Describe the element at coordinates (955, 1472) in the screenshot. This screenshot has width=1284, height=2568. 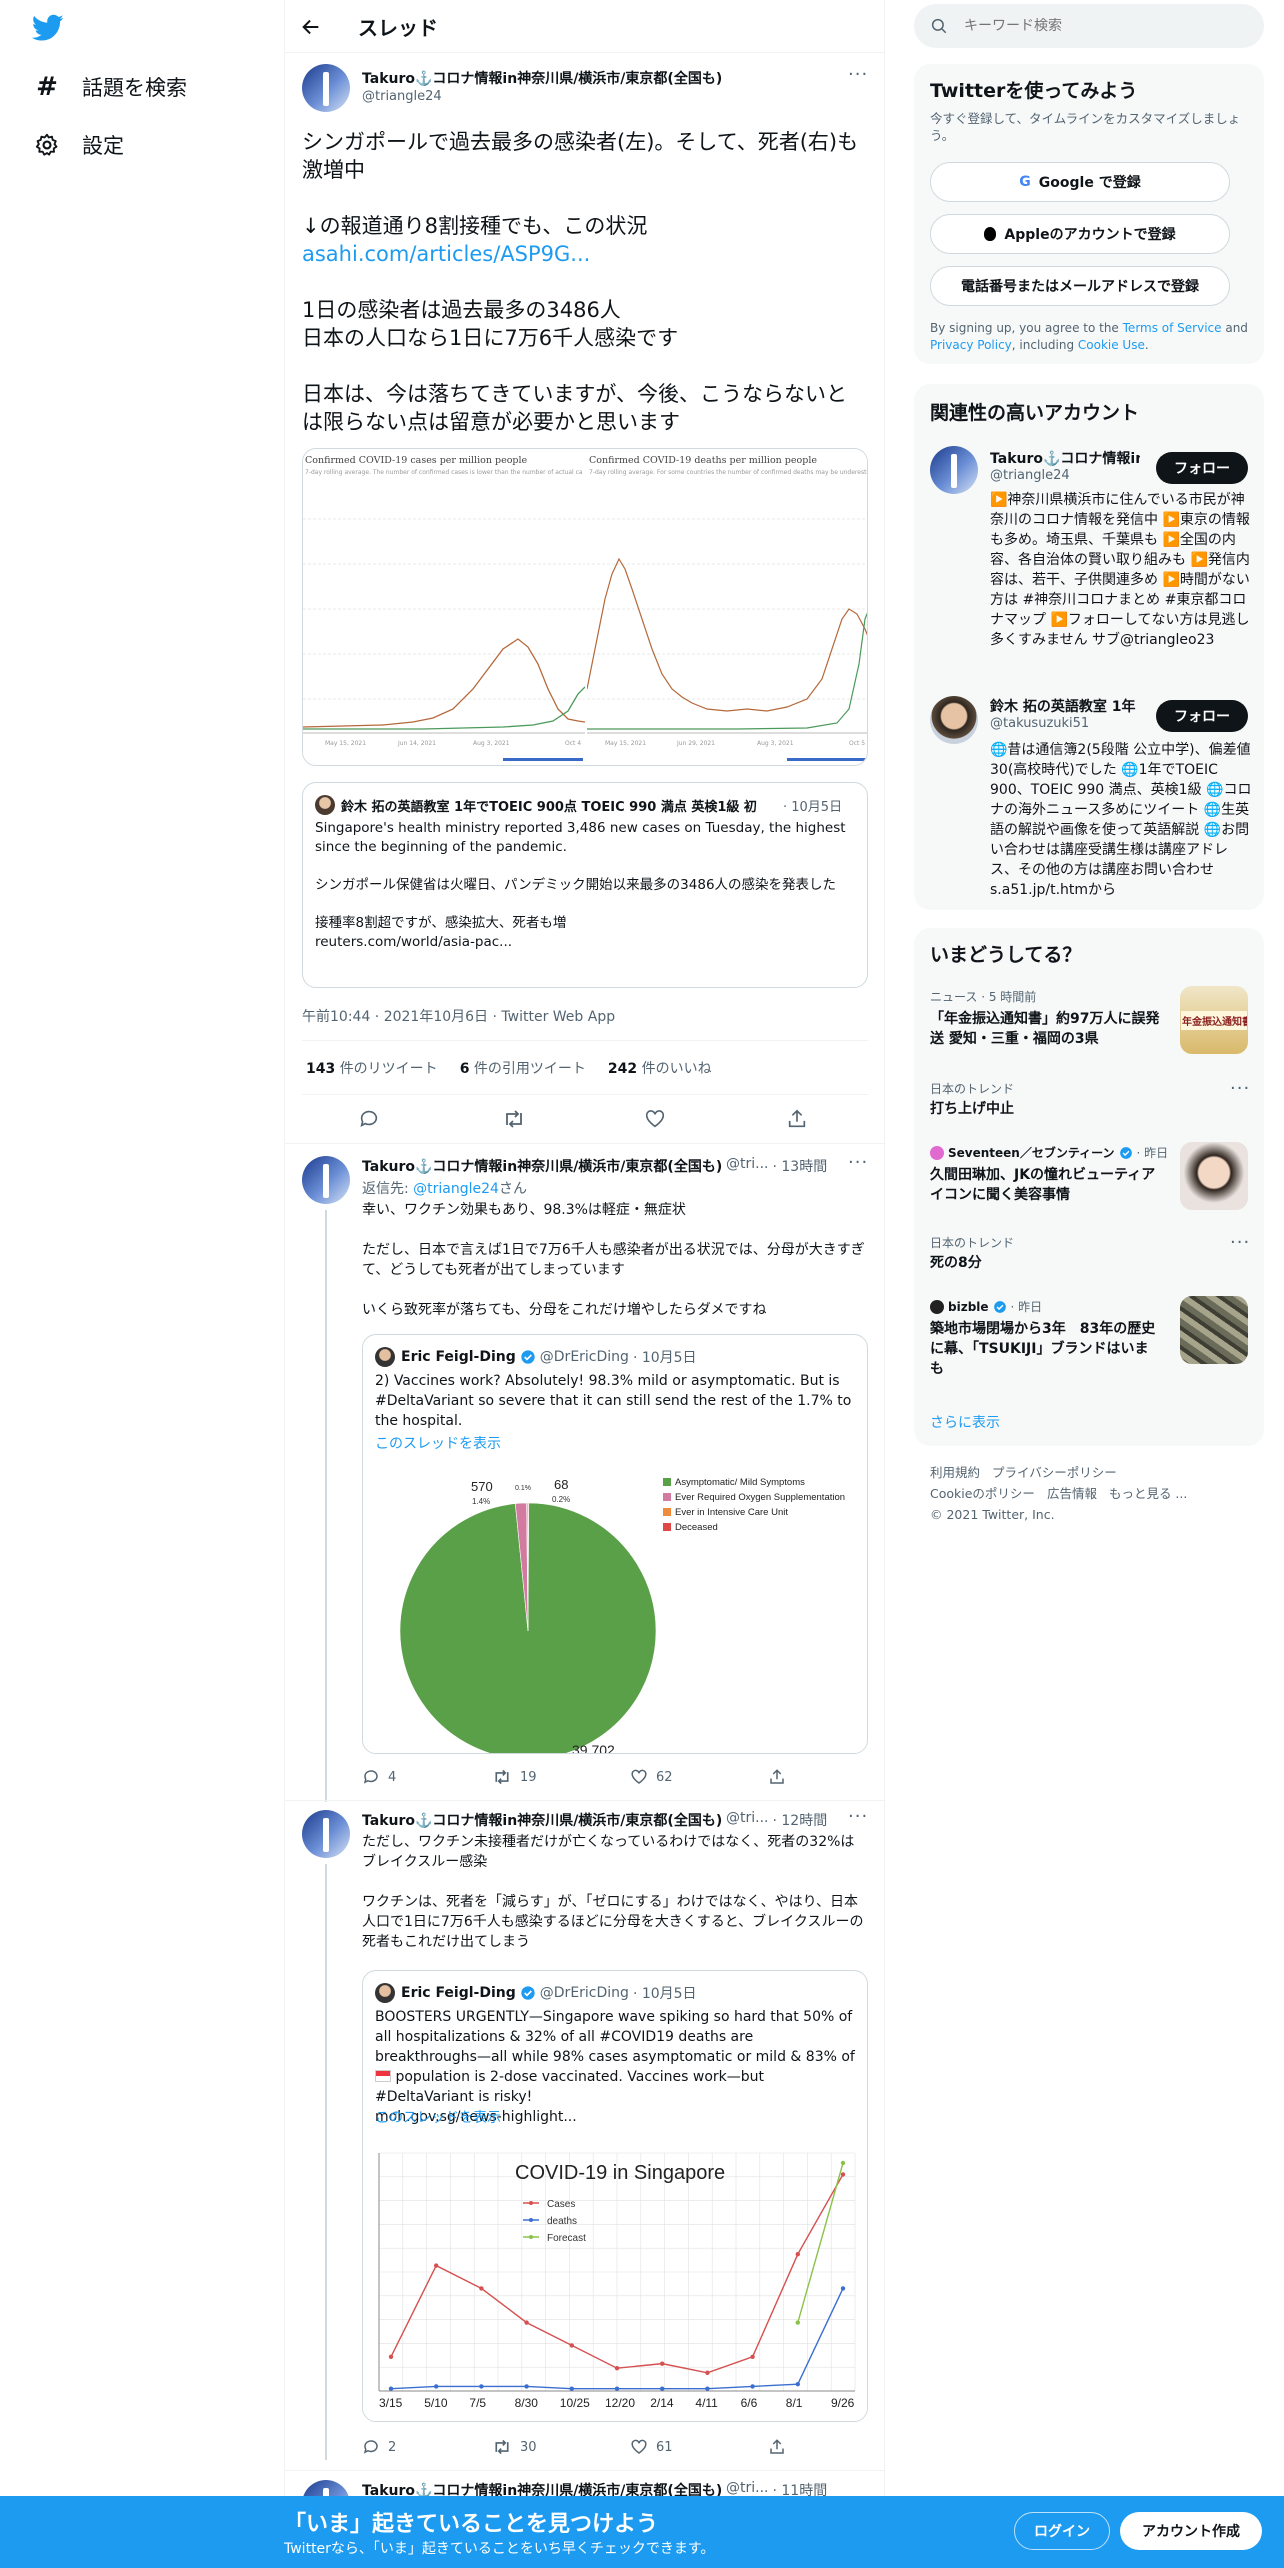
I see `footer-link: 利用規約` at that location.